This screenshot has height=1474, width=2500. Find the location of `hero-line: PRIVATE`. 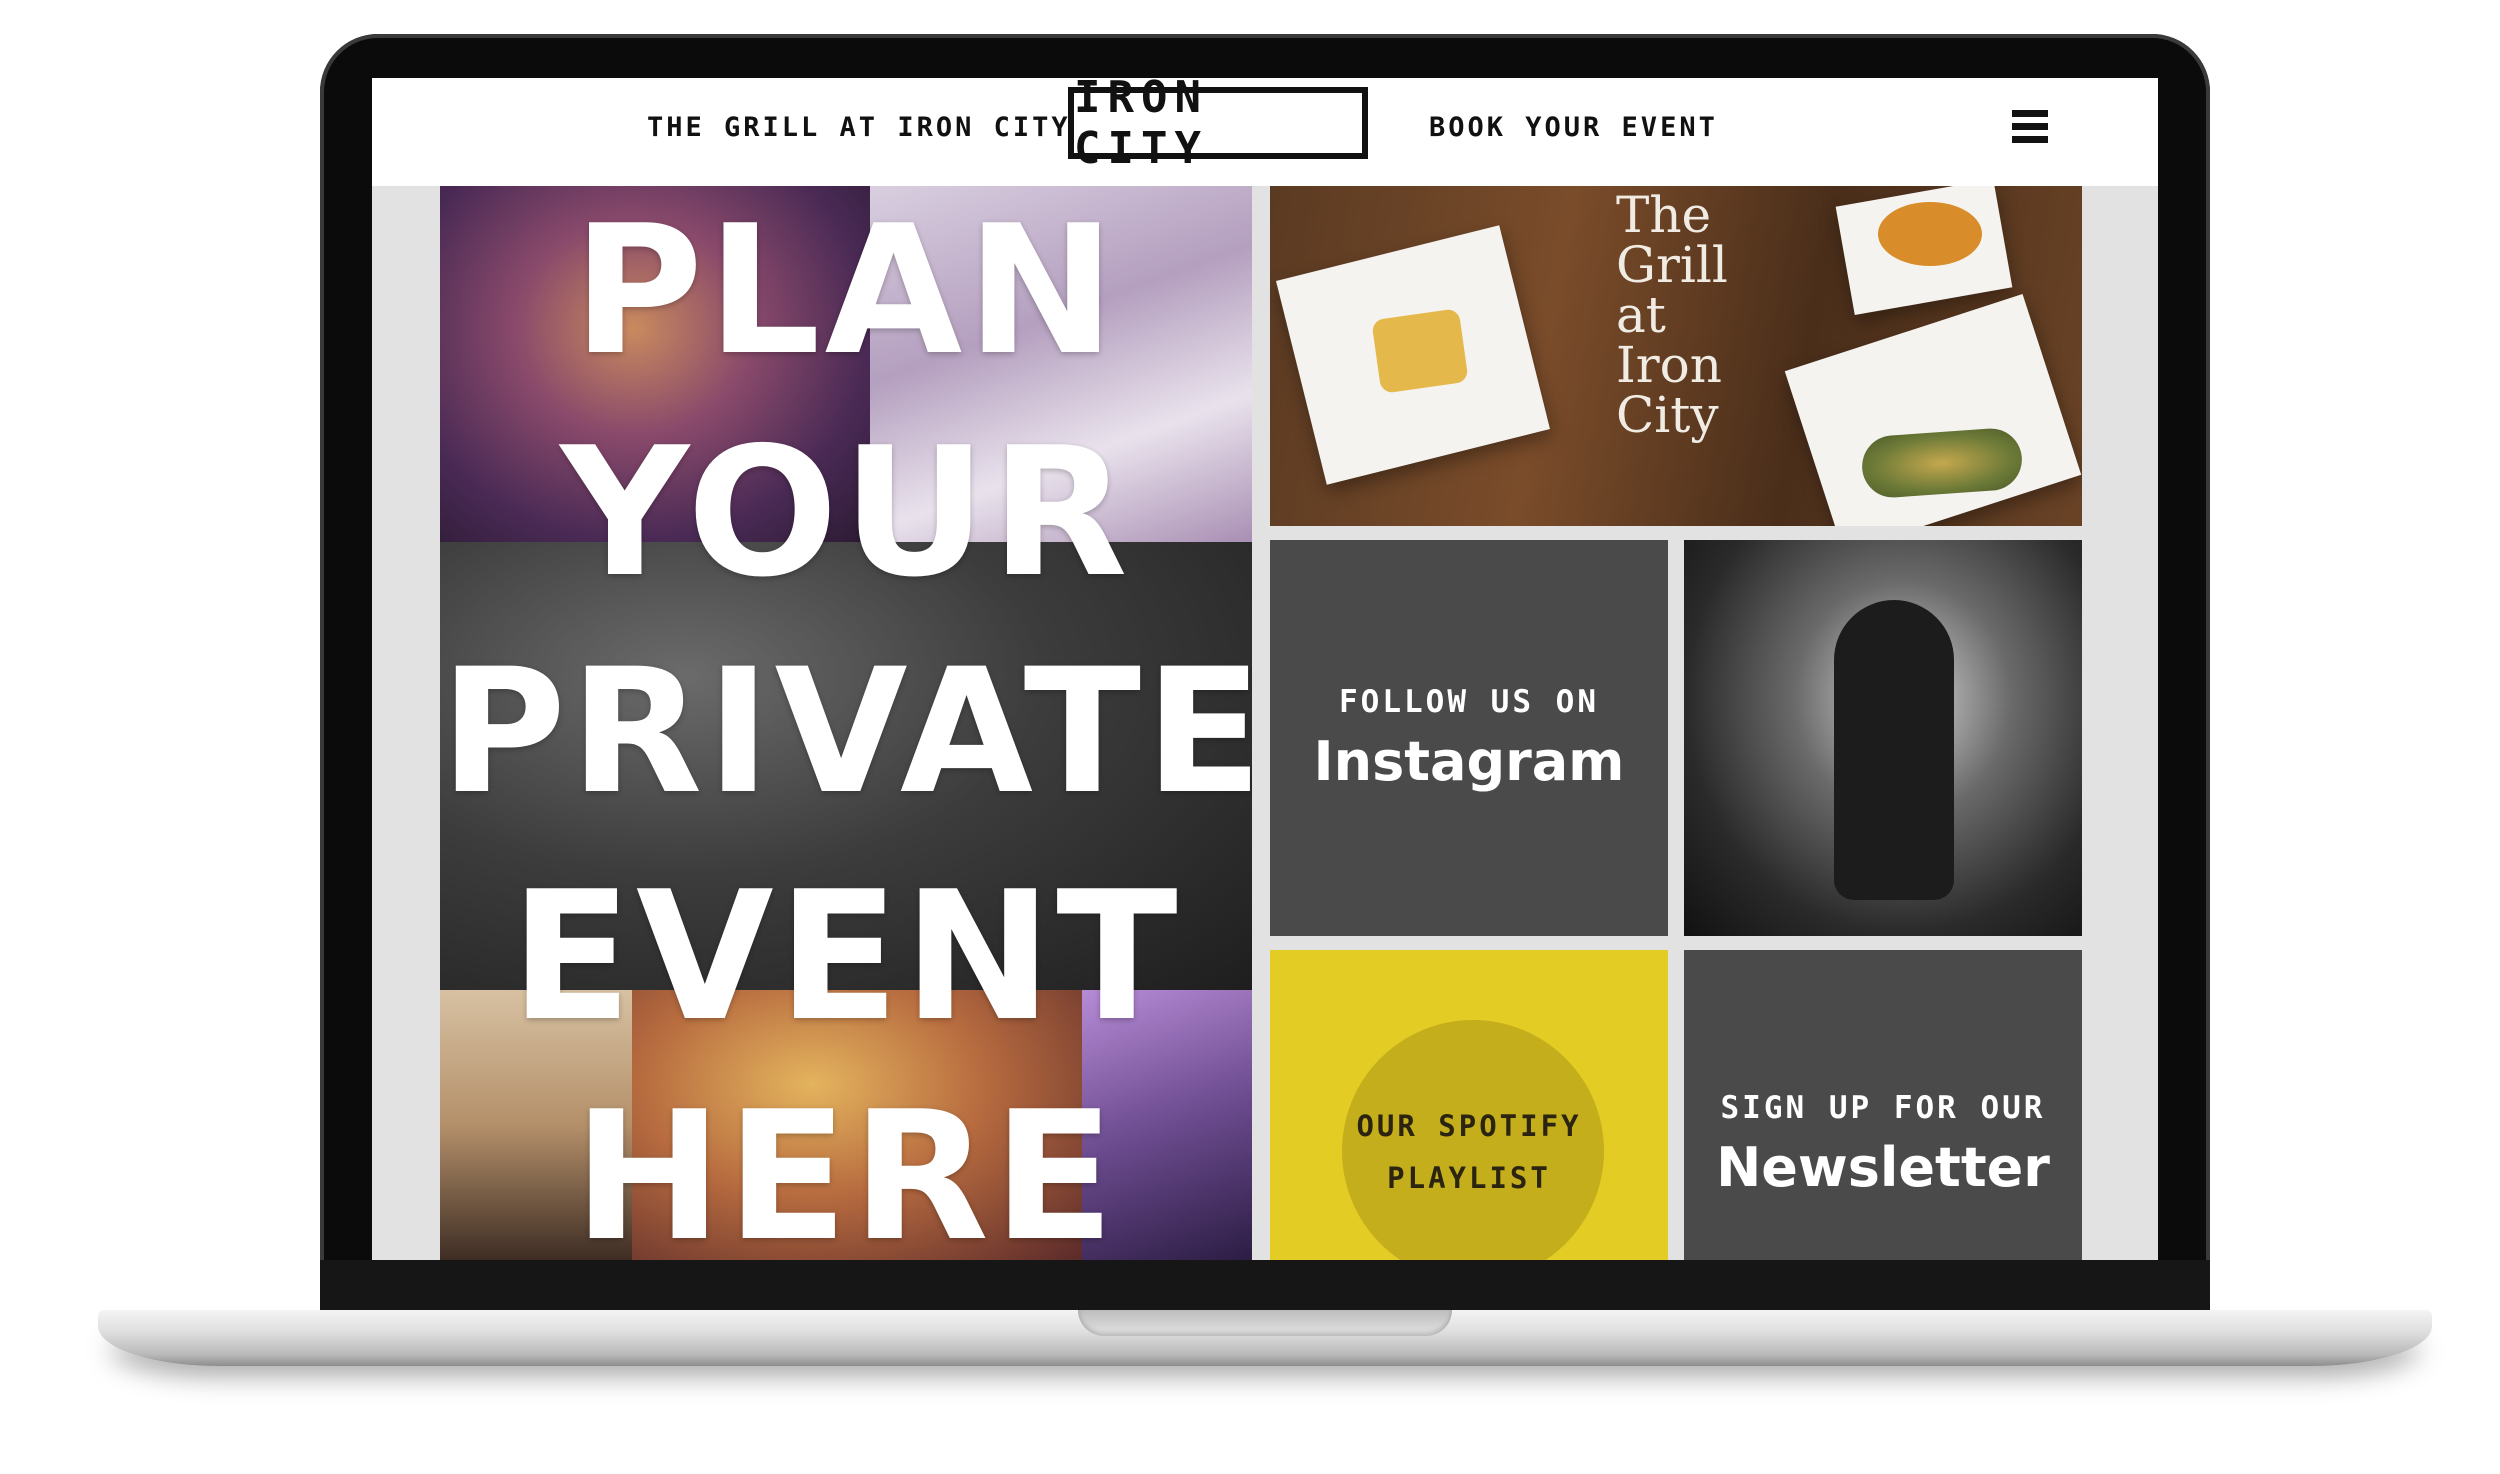

hero-line: PRIVATE is located at coordinates (846, 731).